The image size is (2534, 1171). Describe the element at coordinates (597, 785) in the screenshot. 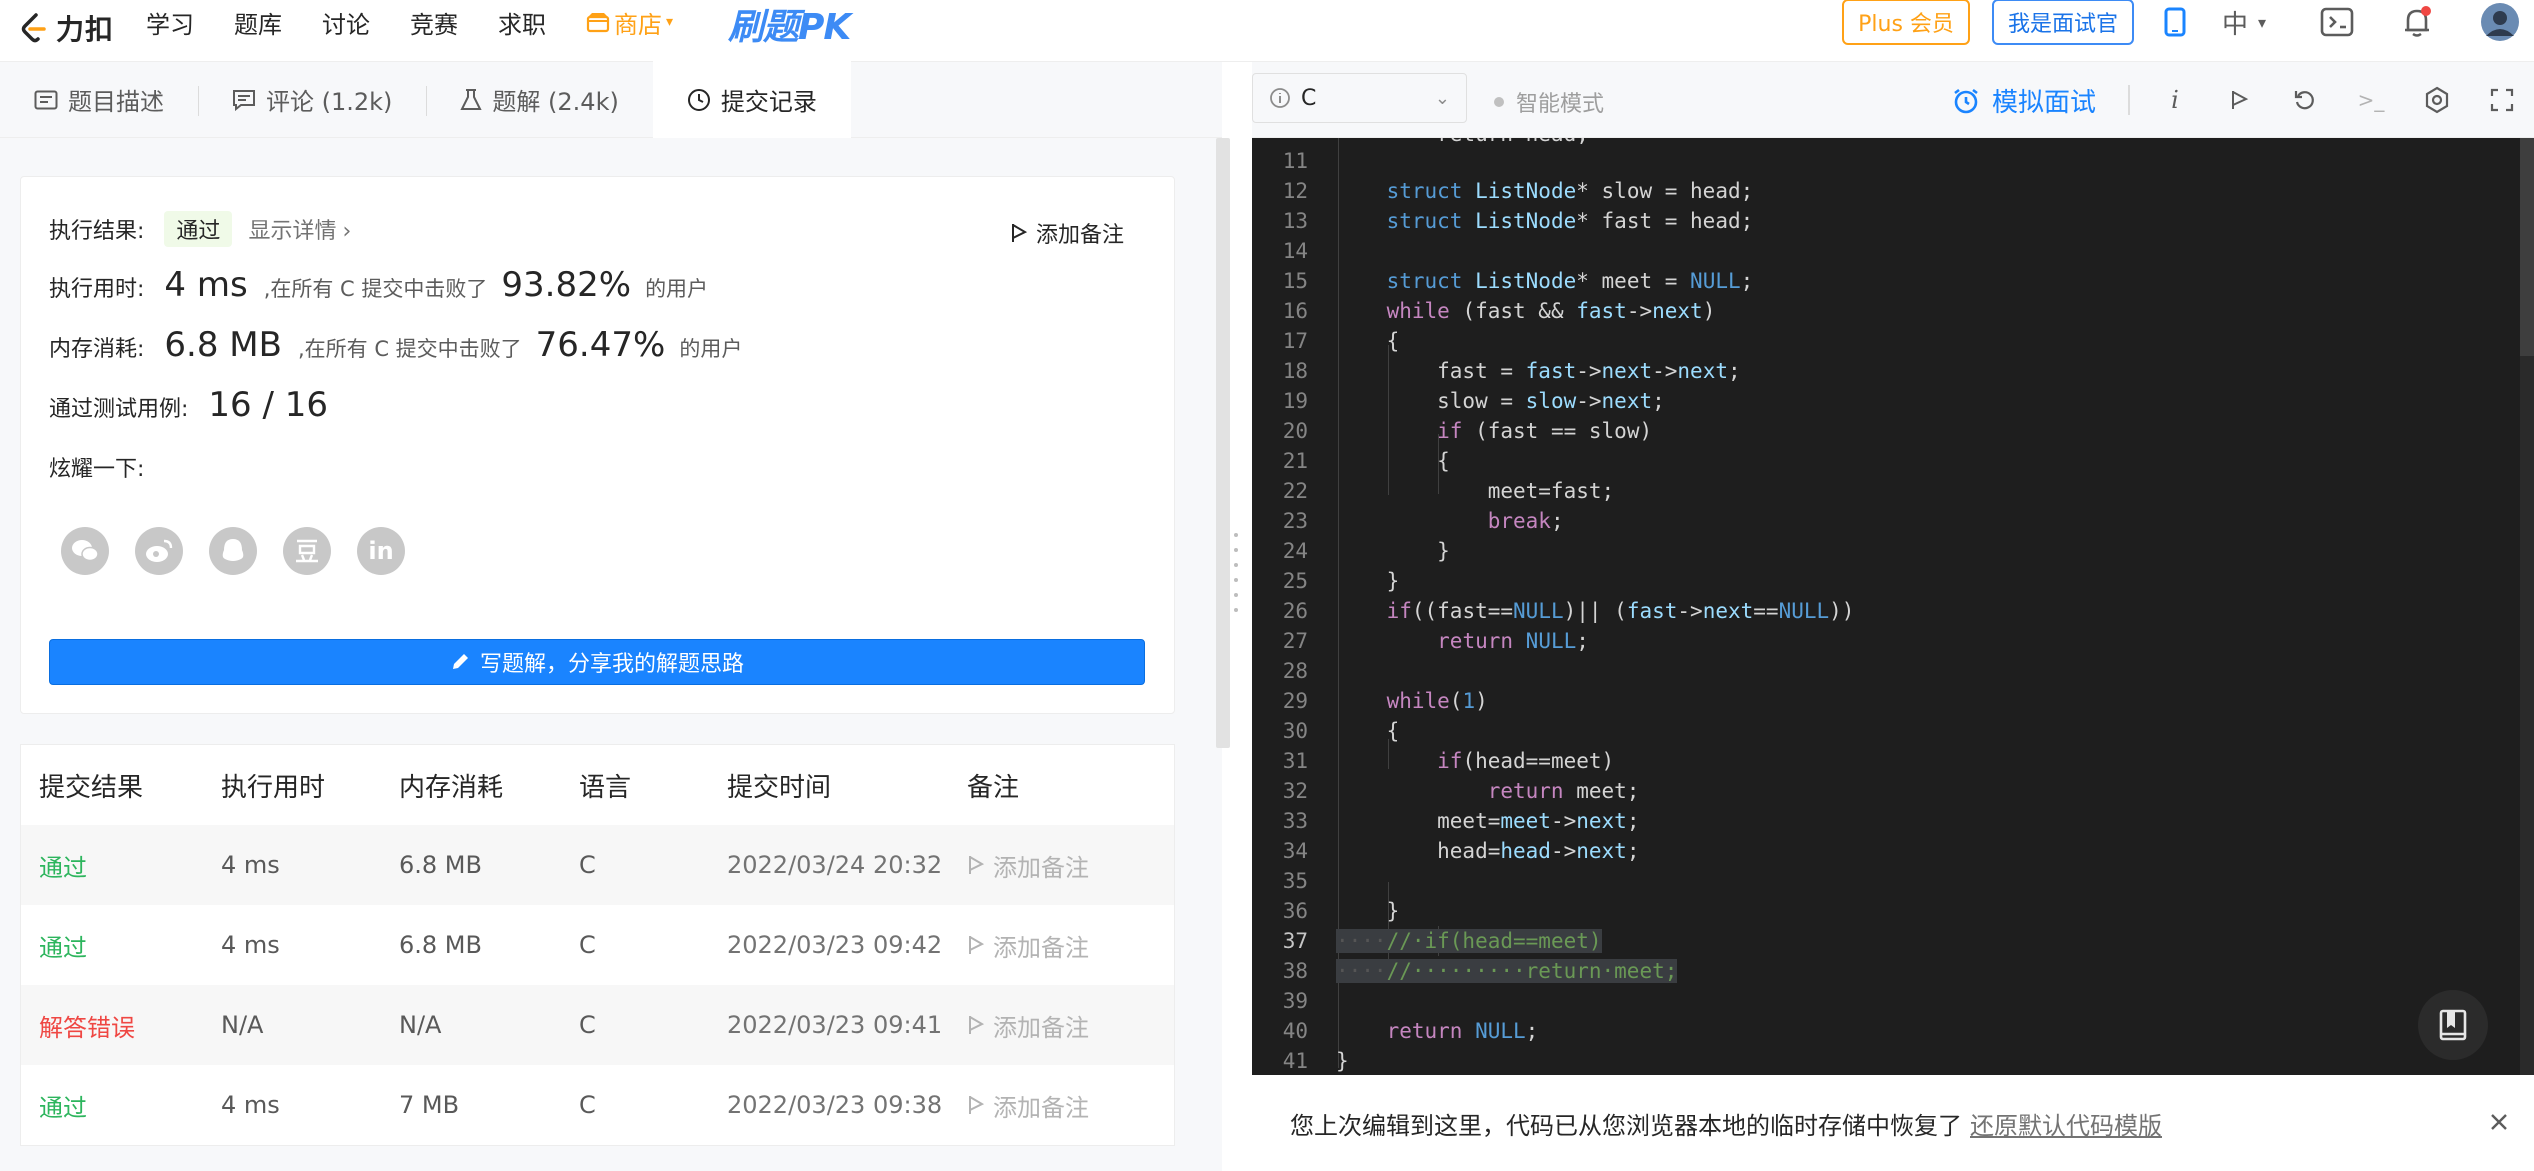

I see `table-header: 提交结果 执行用时 内存消耗 语言 提交时间 备注` at that location.